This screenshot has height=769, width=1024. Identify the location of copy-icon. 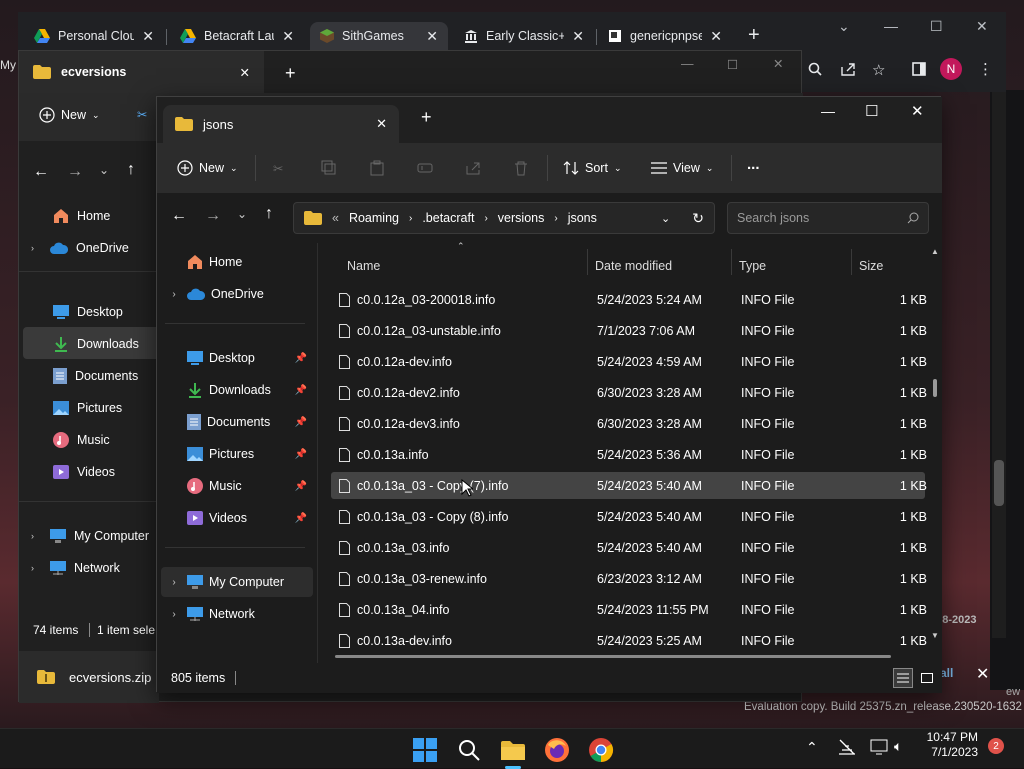
(329, 168).